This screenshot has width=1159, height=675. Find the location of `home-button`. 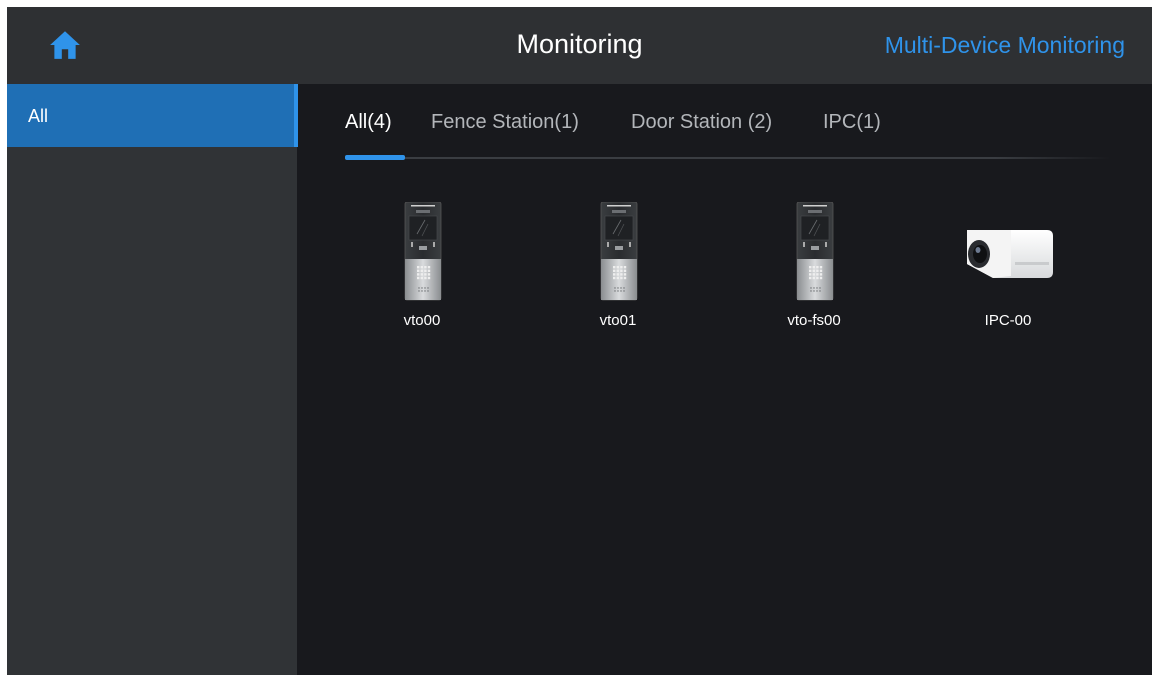

home-button is located at coordinates (65, 45).